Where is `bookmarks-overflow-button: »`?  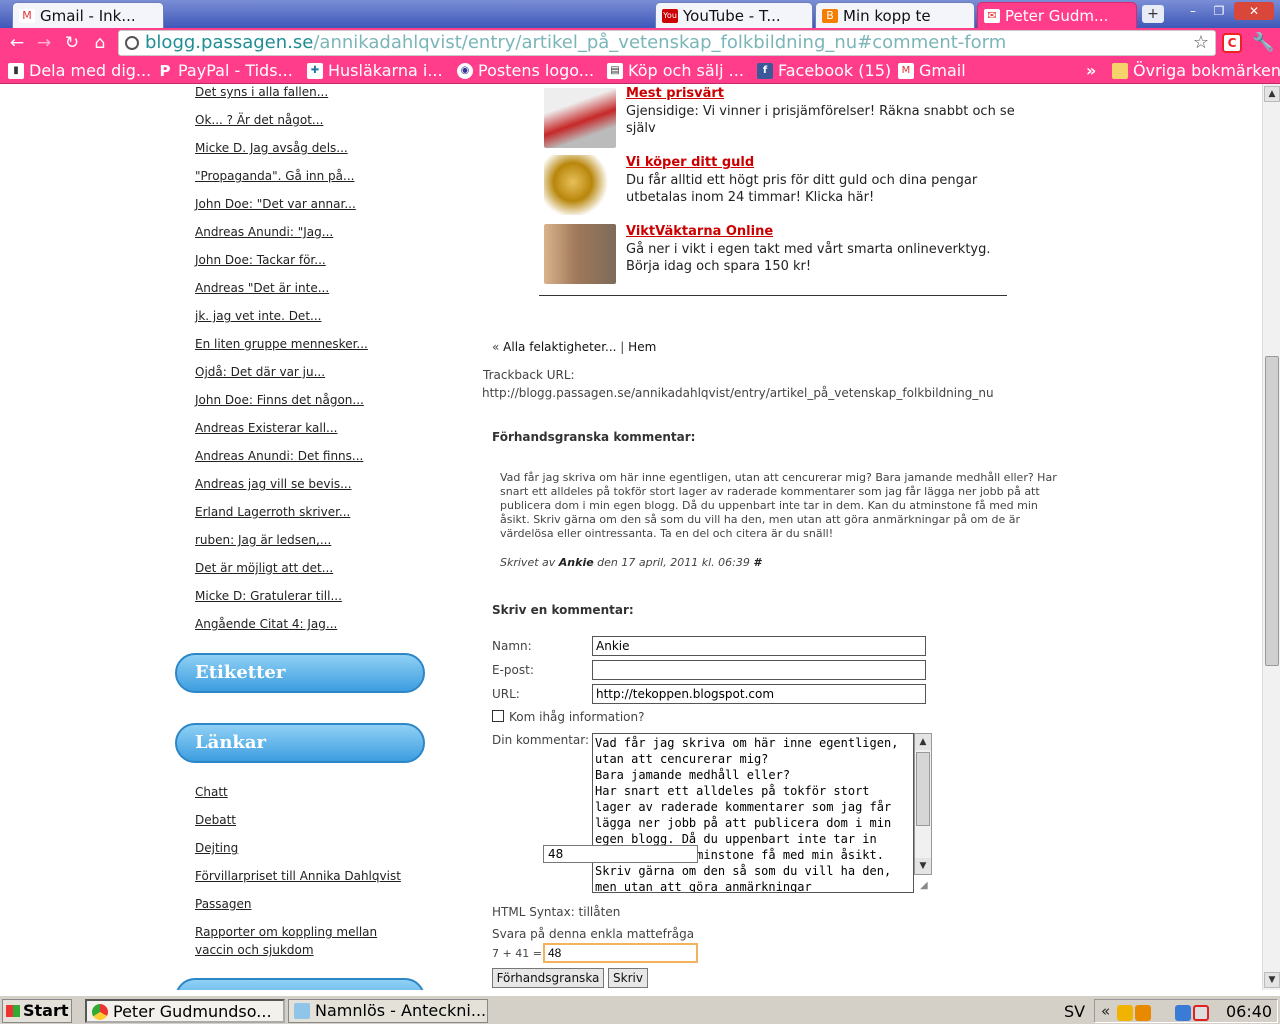
bookmarks-overflow-button: » is located at coordinates (1091, 70).